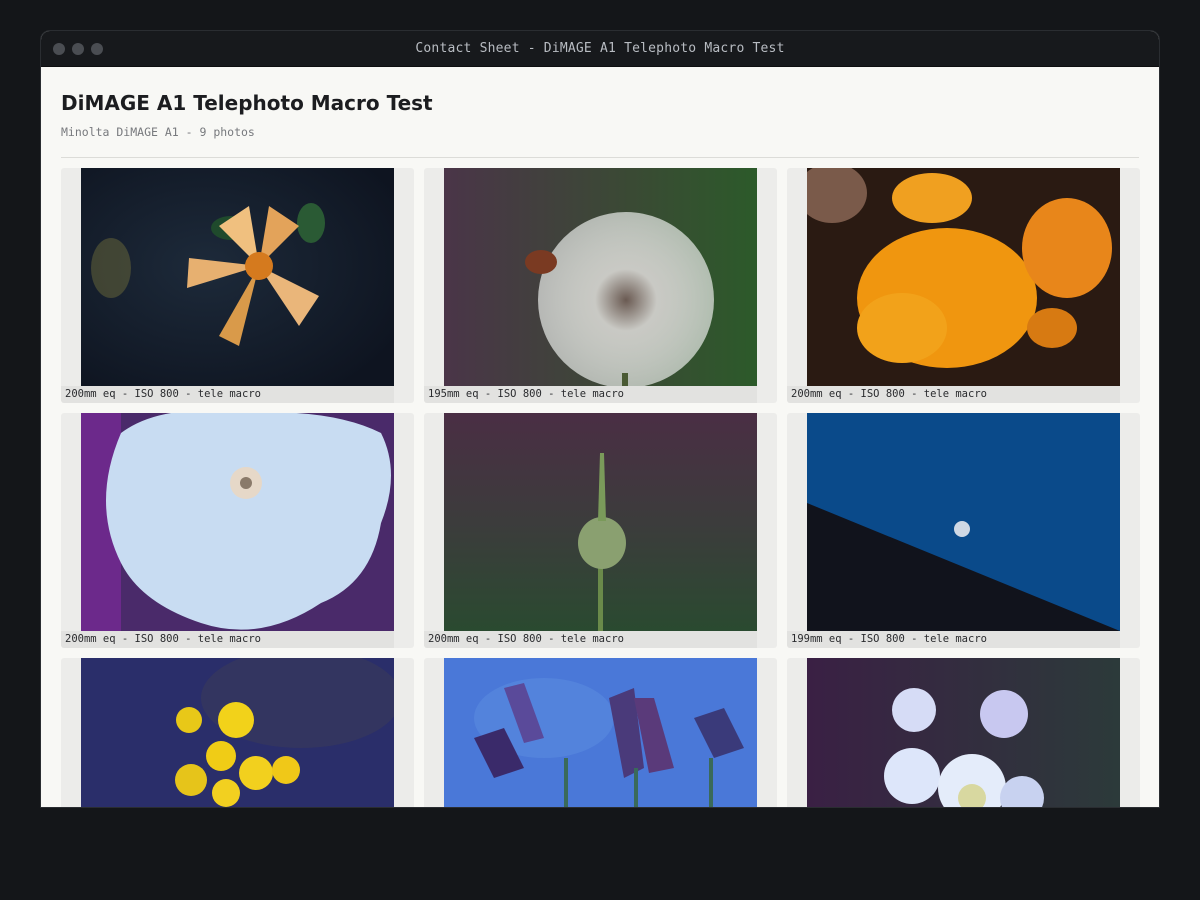 Image resolution: width=1200 pixels, height=900 pixels. Describe the element at coordinates (590, 394) in the screenshot. I see `photo-caption: 195mm eq - ISO 800 - tele macro` at that location.